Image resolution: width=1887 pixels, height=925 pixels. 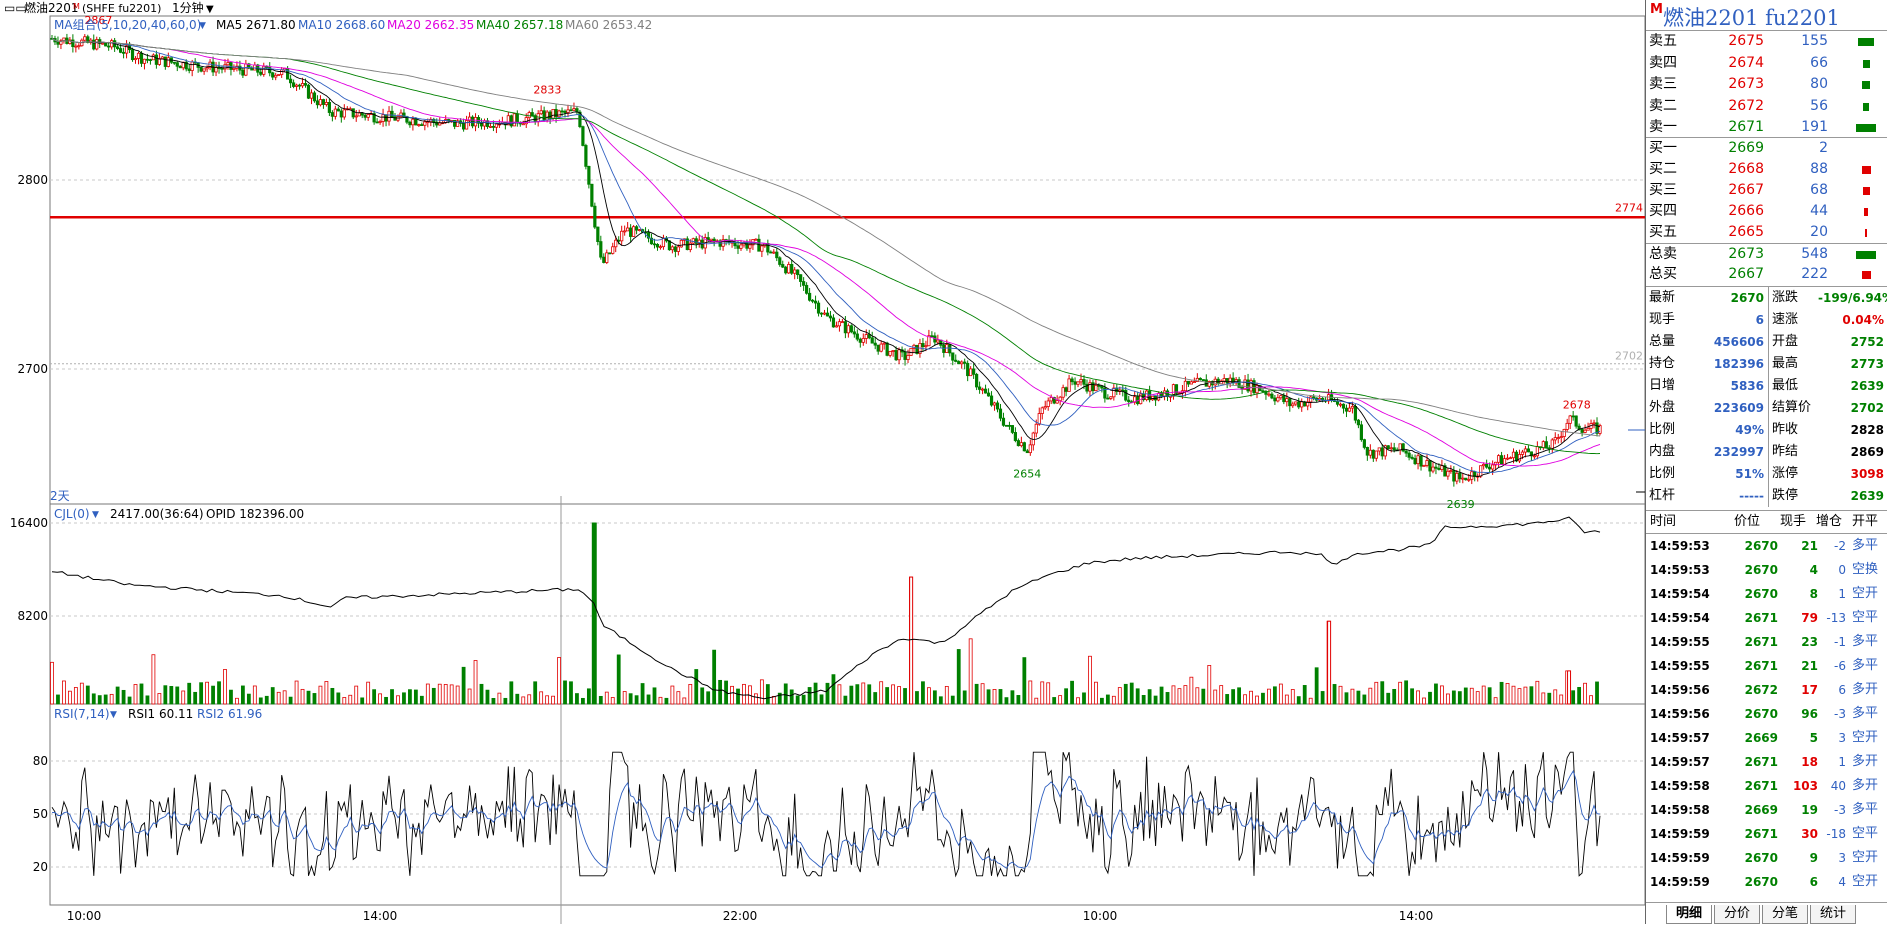 I want to click on ma-group-label: MA组合(5,10,20,40,60,0), so click(x=127, y=24).